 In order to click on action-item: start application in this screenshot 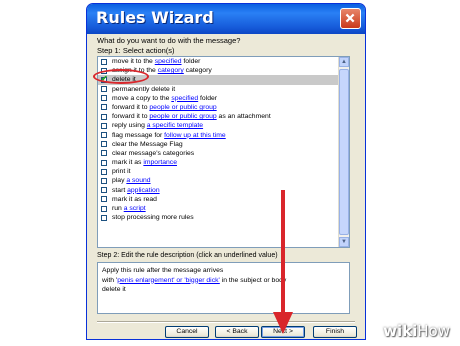, I will do `click(218, 190)`.